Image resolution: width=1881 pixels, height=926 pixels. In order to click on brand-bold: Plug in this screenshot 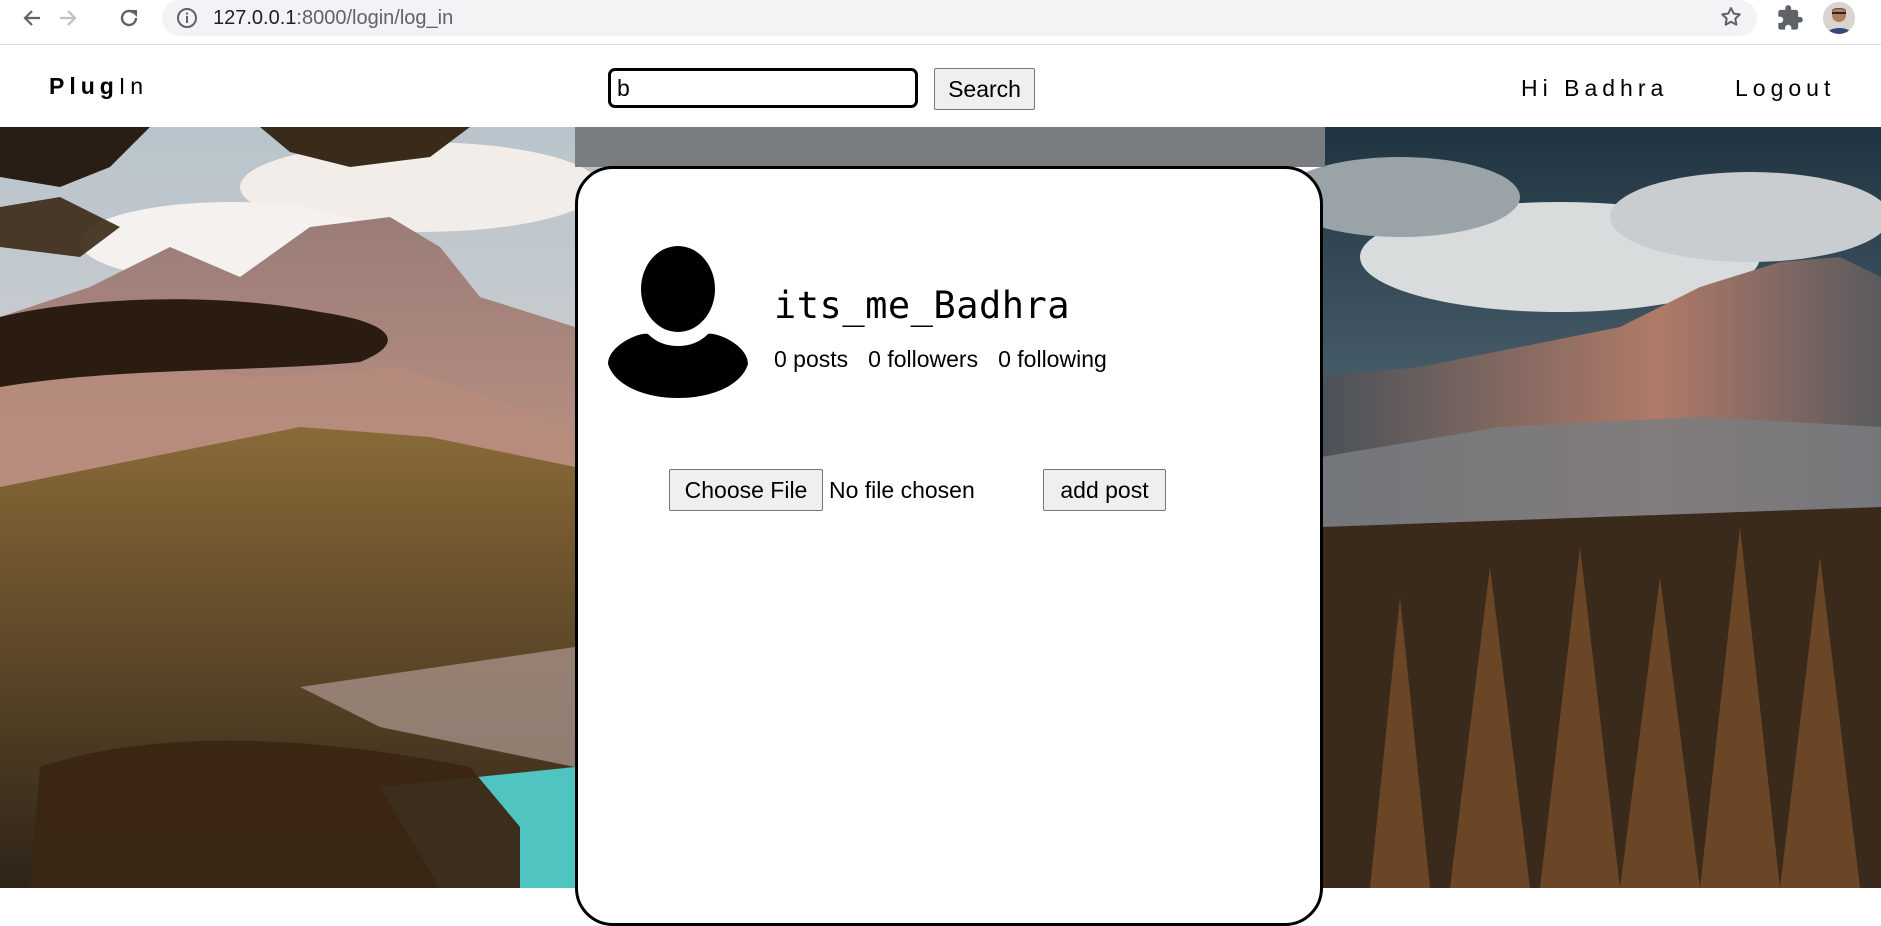, I will do `click(84, 86)`.